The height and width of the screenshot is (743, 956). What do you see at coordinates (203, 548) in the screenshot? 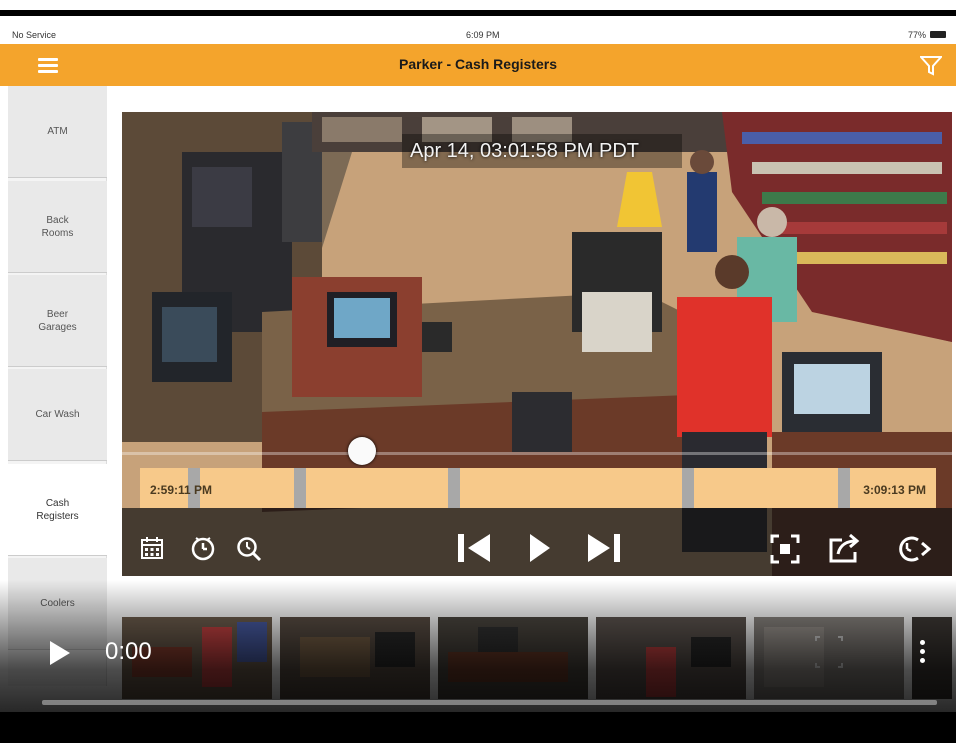
I see `clock-icon` at bounding box center [203, 548].